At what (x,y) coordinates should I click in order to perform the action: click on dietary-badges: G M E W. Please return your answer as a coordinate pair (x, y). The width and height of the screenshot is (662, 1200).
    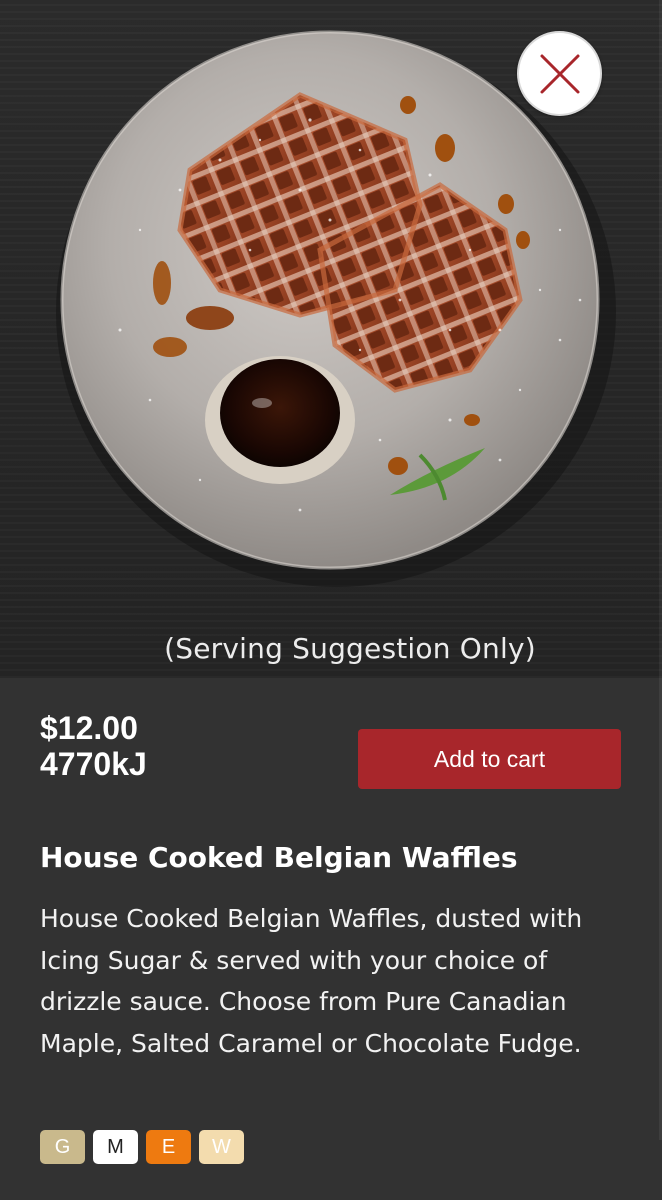
    Looking at the image, I should click on (142, 1147).